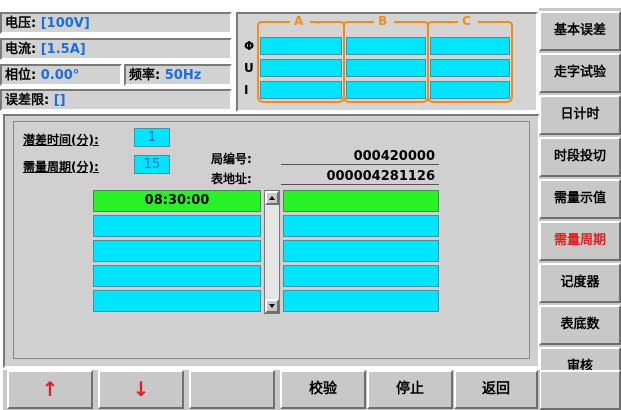  What do you see at coordinates (580, 283) in the screenshot?
I see `sidebar-item-register: 记度器` at bounding box center [580, 283].